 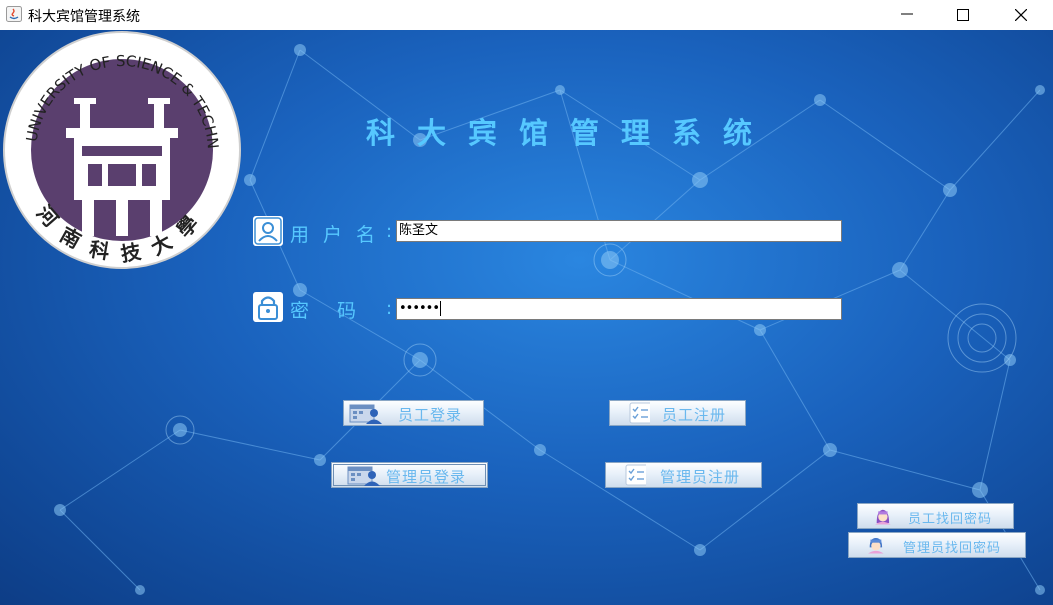 I want to click on close-icon, so click(x=1021, y=15).